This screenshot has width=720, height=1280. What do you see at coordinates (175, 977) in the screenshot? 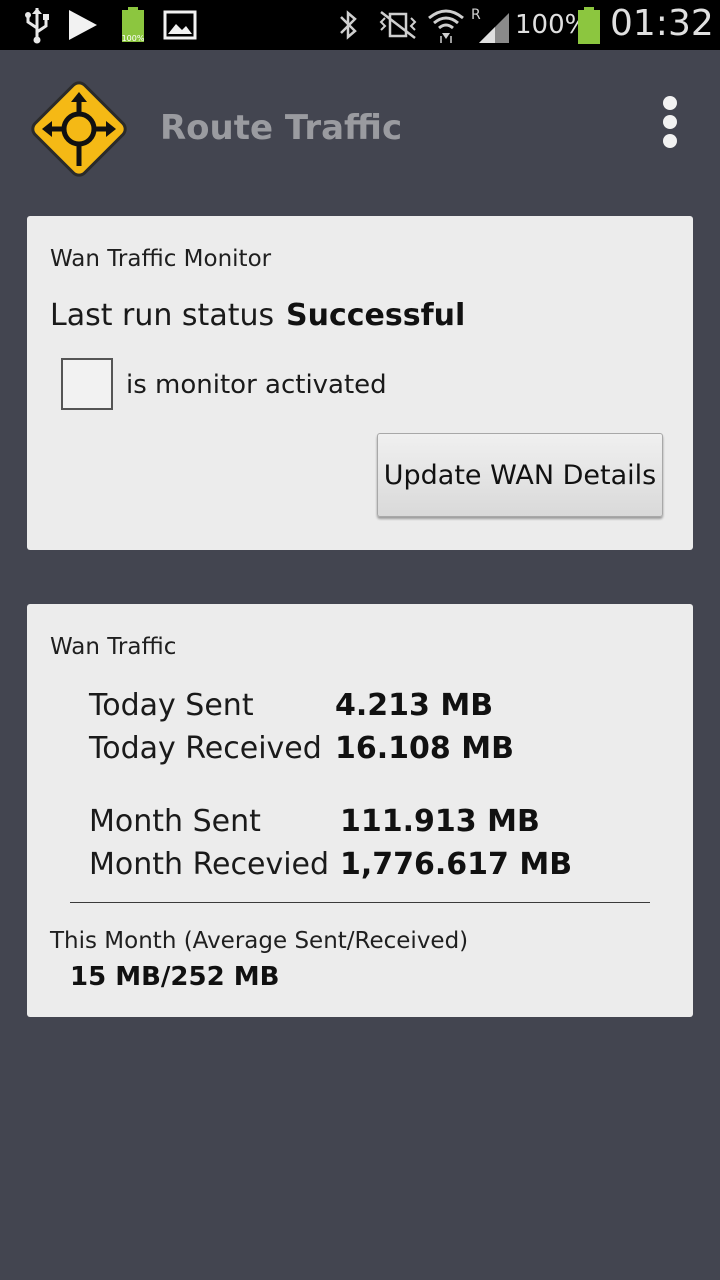
I see `monthly-average-value: 15 MB/252 MB` at bounding box center [175, 977].